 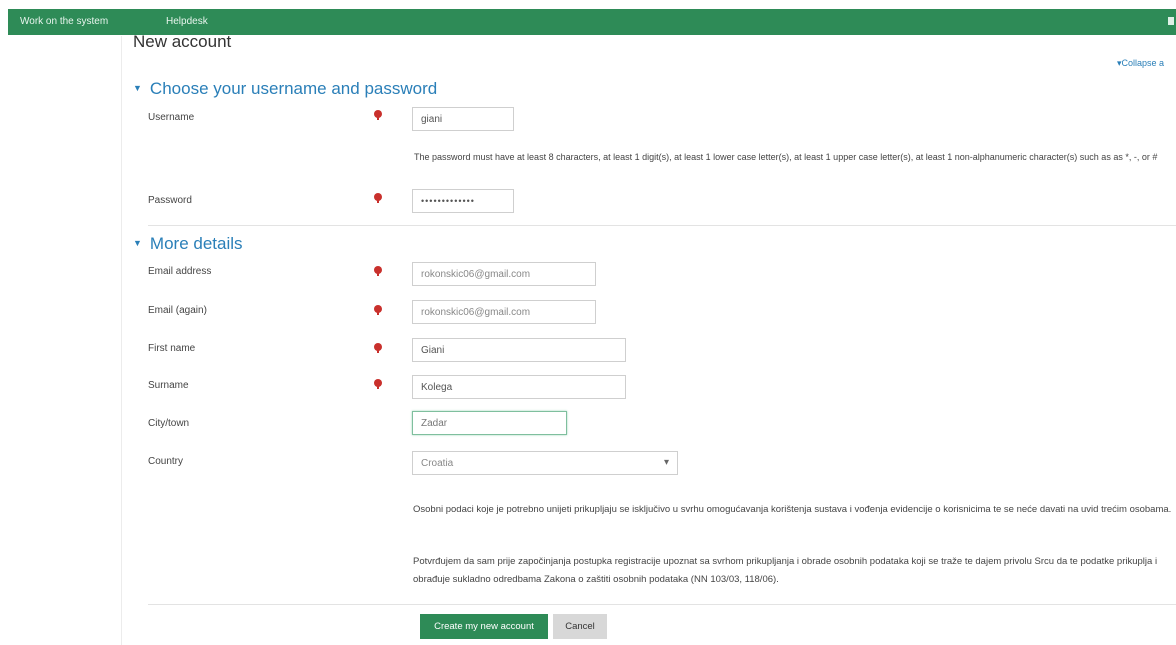 I want to click on password-label: Password, so click(x=170, y=200).